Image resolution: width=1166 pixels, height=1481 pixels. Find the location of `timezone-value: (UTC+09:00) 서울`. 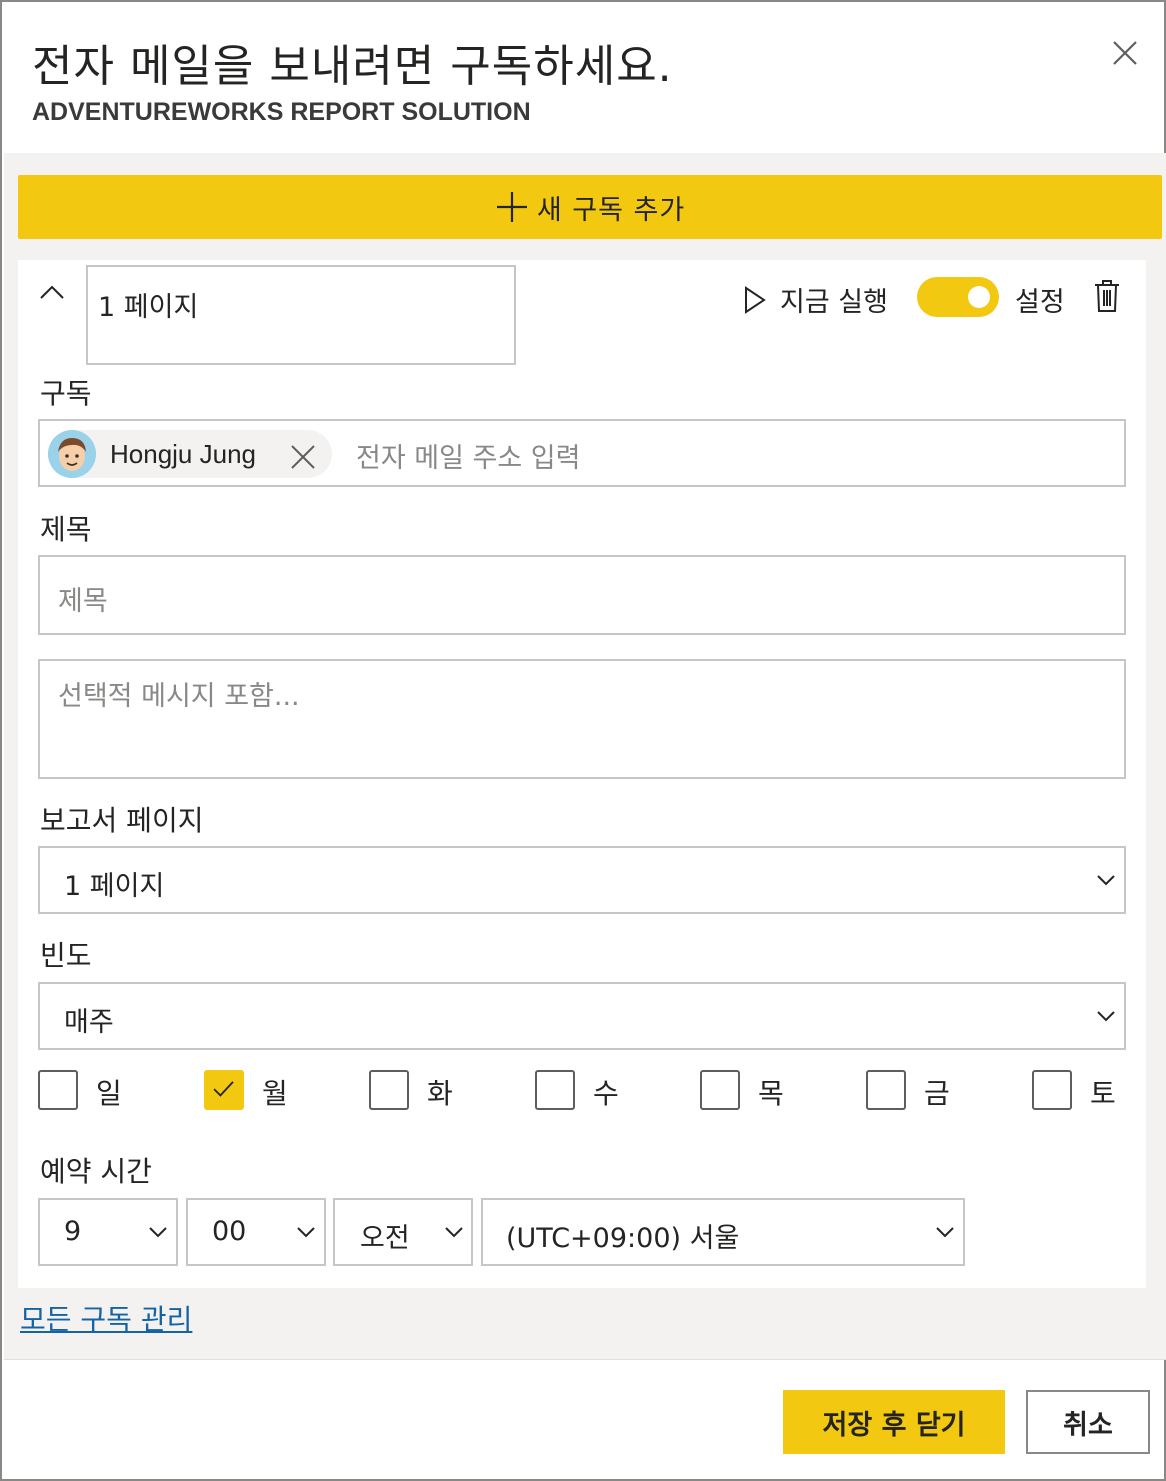

timezone-value: (UTC+09:00) 서울 is located at coordinates (623, 1238).